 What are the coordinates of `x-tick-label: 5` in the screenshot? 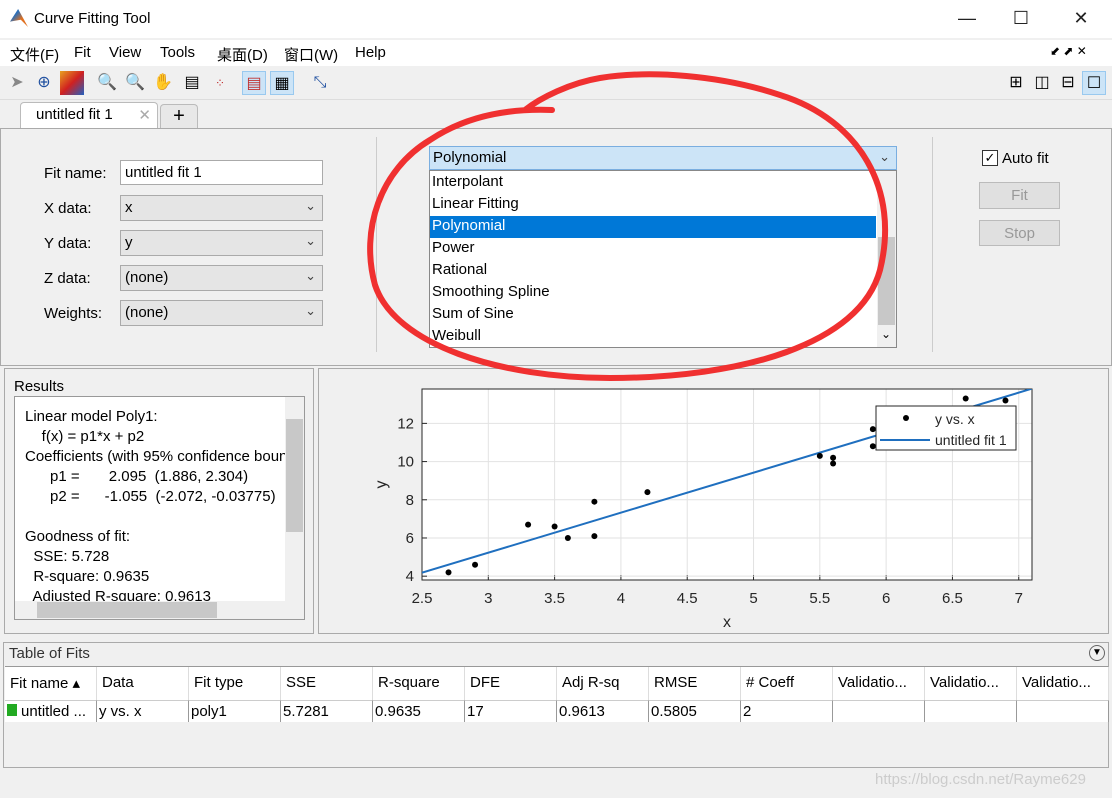 It's located at (753, 598).